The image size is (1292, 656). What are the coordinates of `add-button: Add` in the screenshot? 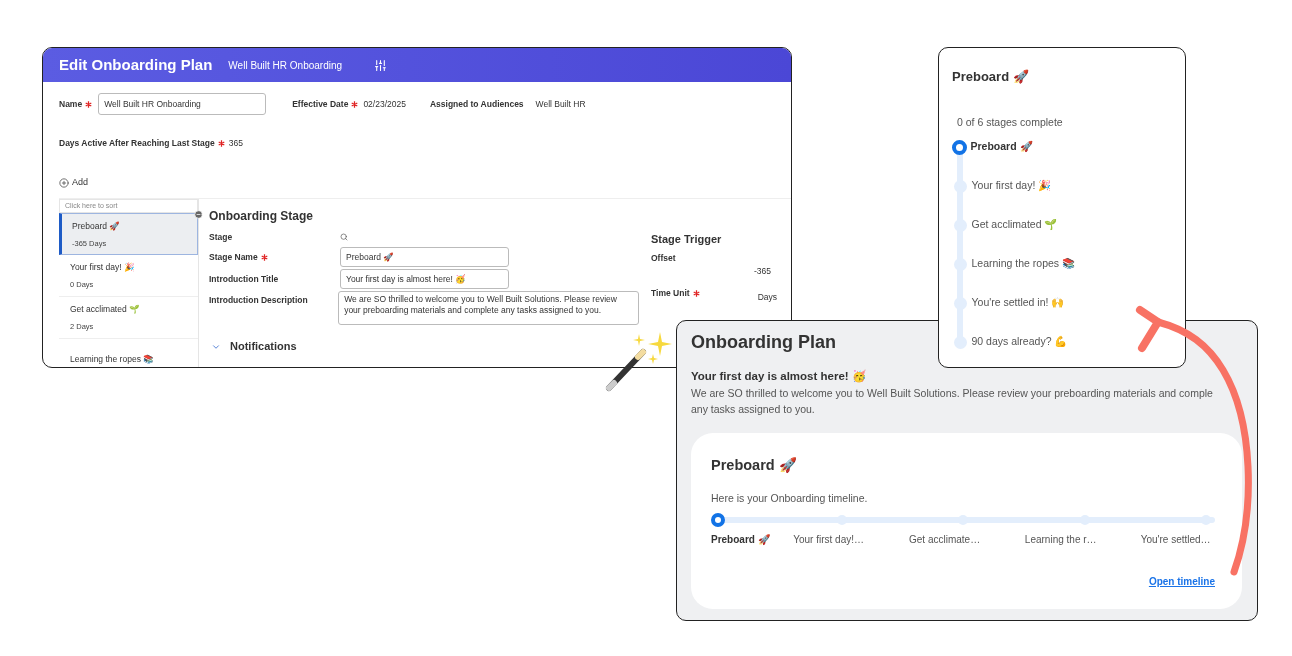 It's located at (73, 182).